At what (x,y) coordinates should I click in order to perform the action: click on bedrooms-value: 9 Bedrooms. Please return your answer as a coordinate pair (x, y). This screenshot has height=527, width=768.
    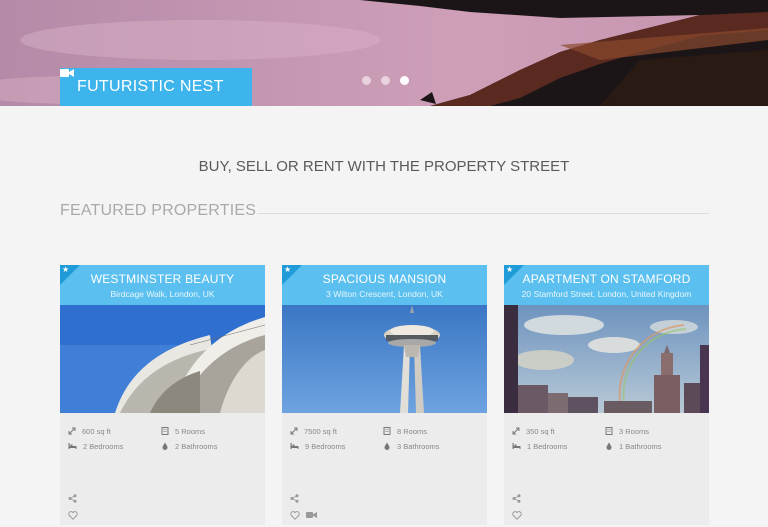
    Looking at the image, I should click on (325, 446).